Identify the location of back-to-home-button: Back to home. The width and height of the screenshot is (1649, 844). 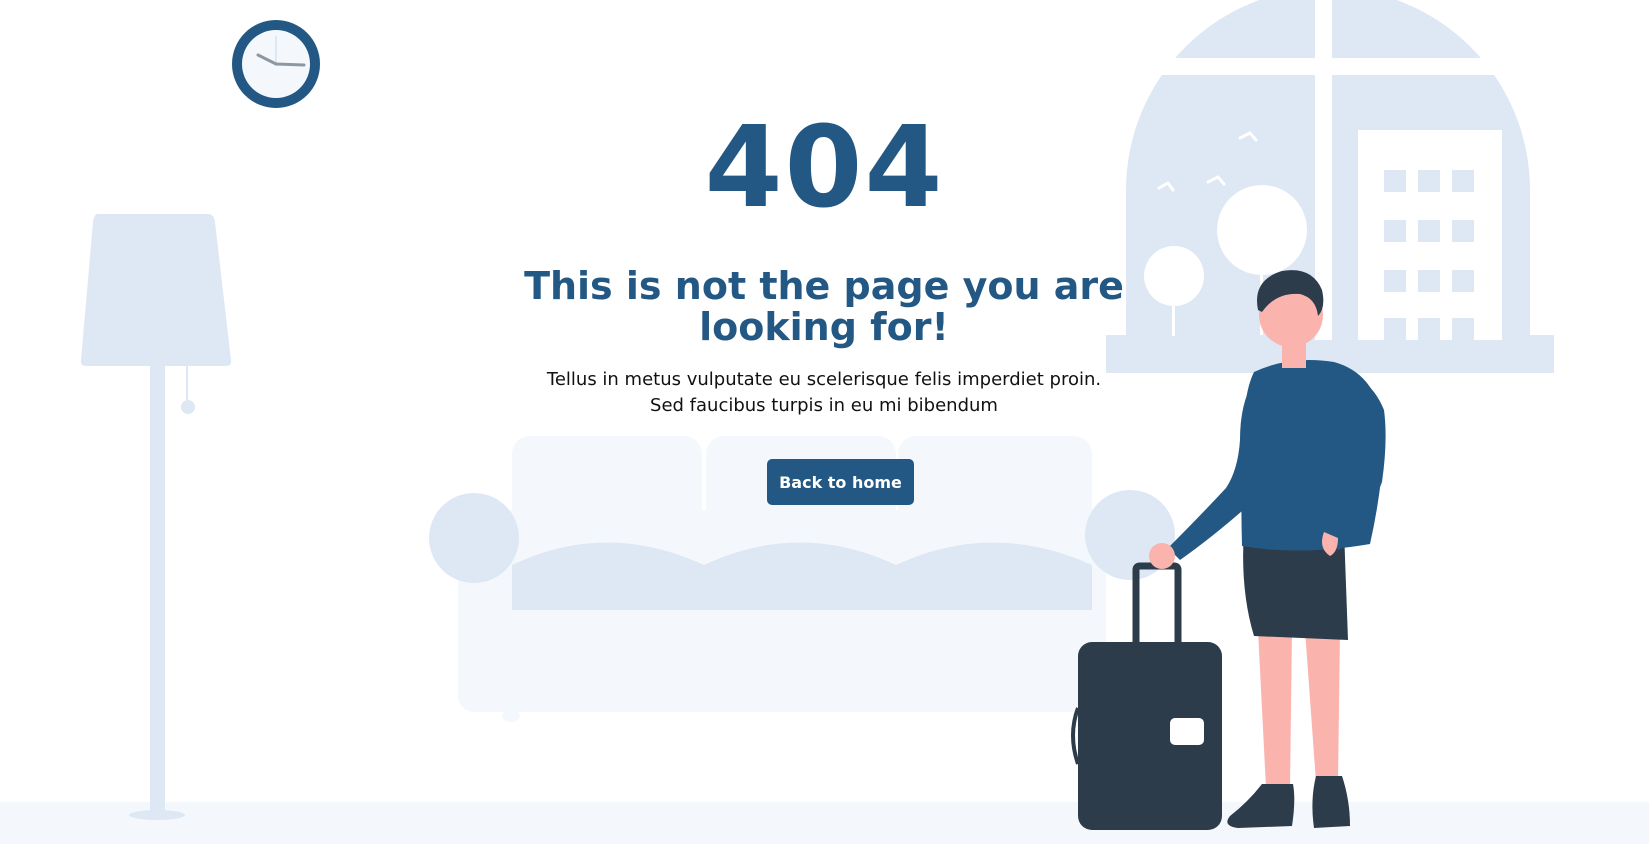
(840, 482).